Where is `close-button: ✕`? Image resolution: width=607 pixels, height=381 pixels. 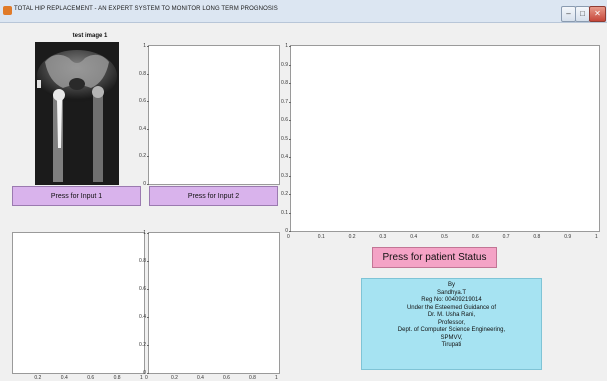
close-button: ✕ is located at coordinates (597, 14).